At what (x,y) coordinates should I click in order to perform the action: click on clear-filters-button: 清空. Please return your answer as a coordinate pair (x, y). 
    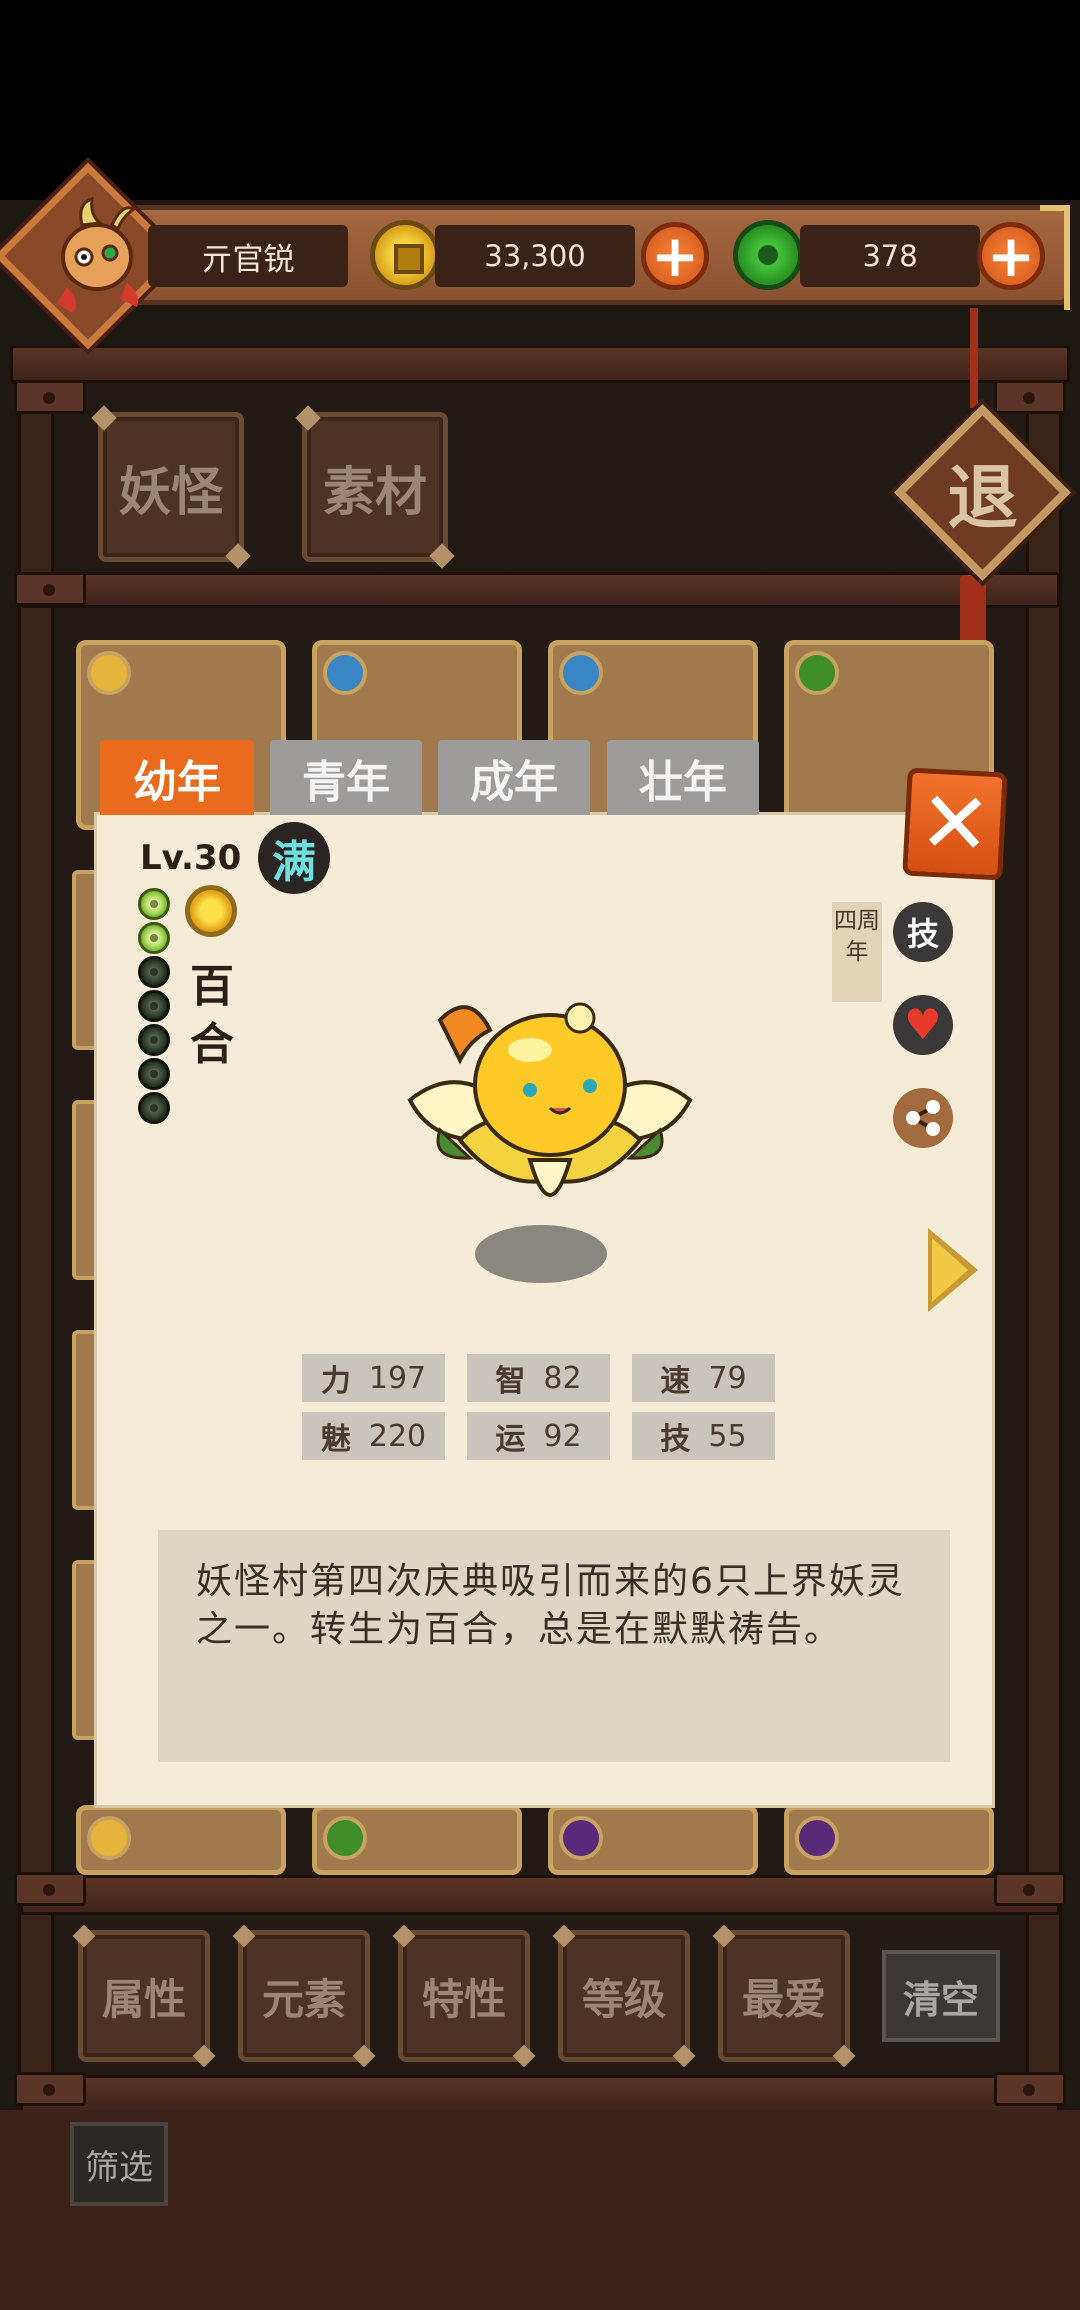
    Looking at the image, I should click on (941, 1996).